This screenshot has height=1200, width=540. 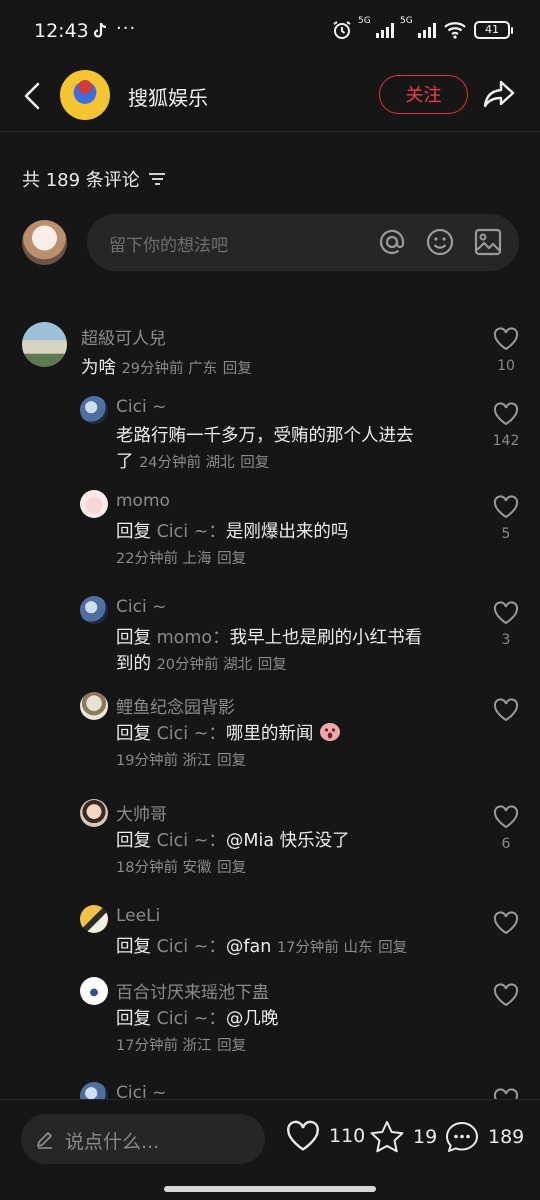 What do you see at coordinates (325, 1136) in the screenshot?
I see `like-action: 110` at bounding box center [325, 1136].